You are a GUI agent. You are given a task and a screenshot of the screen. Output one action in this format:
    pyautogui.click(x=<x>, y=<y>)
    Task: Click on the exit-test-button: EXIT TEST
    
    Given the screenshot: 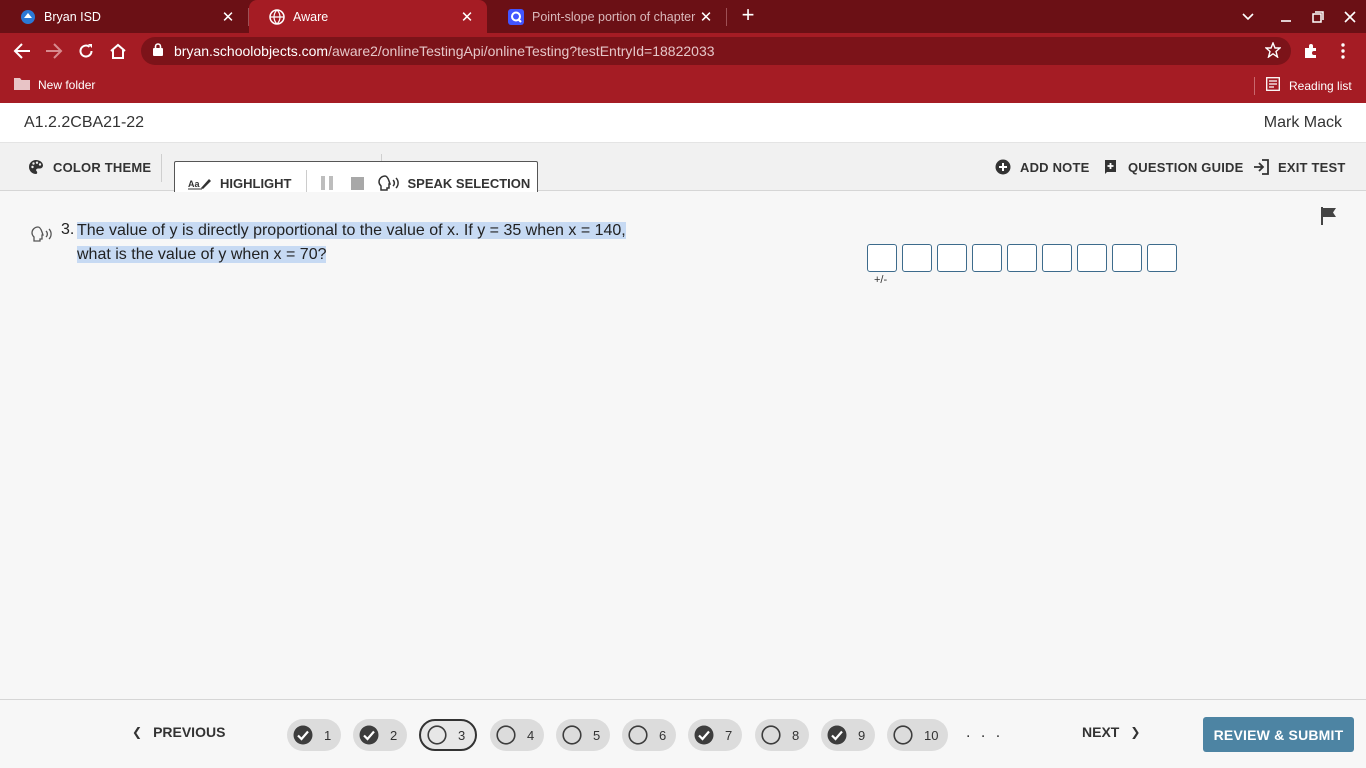 What is the action you would take?
    pyautogui.click(x=1299, y=167)
    